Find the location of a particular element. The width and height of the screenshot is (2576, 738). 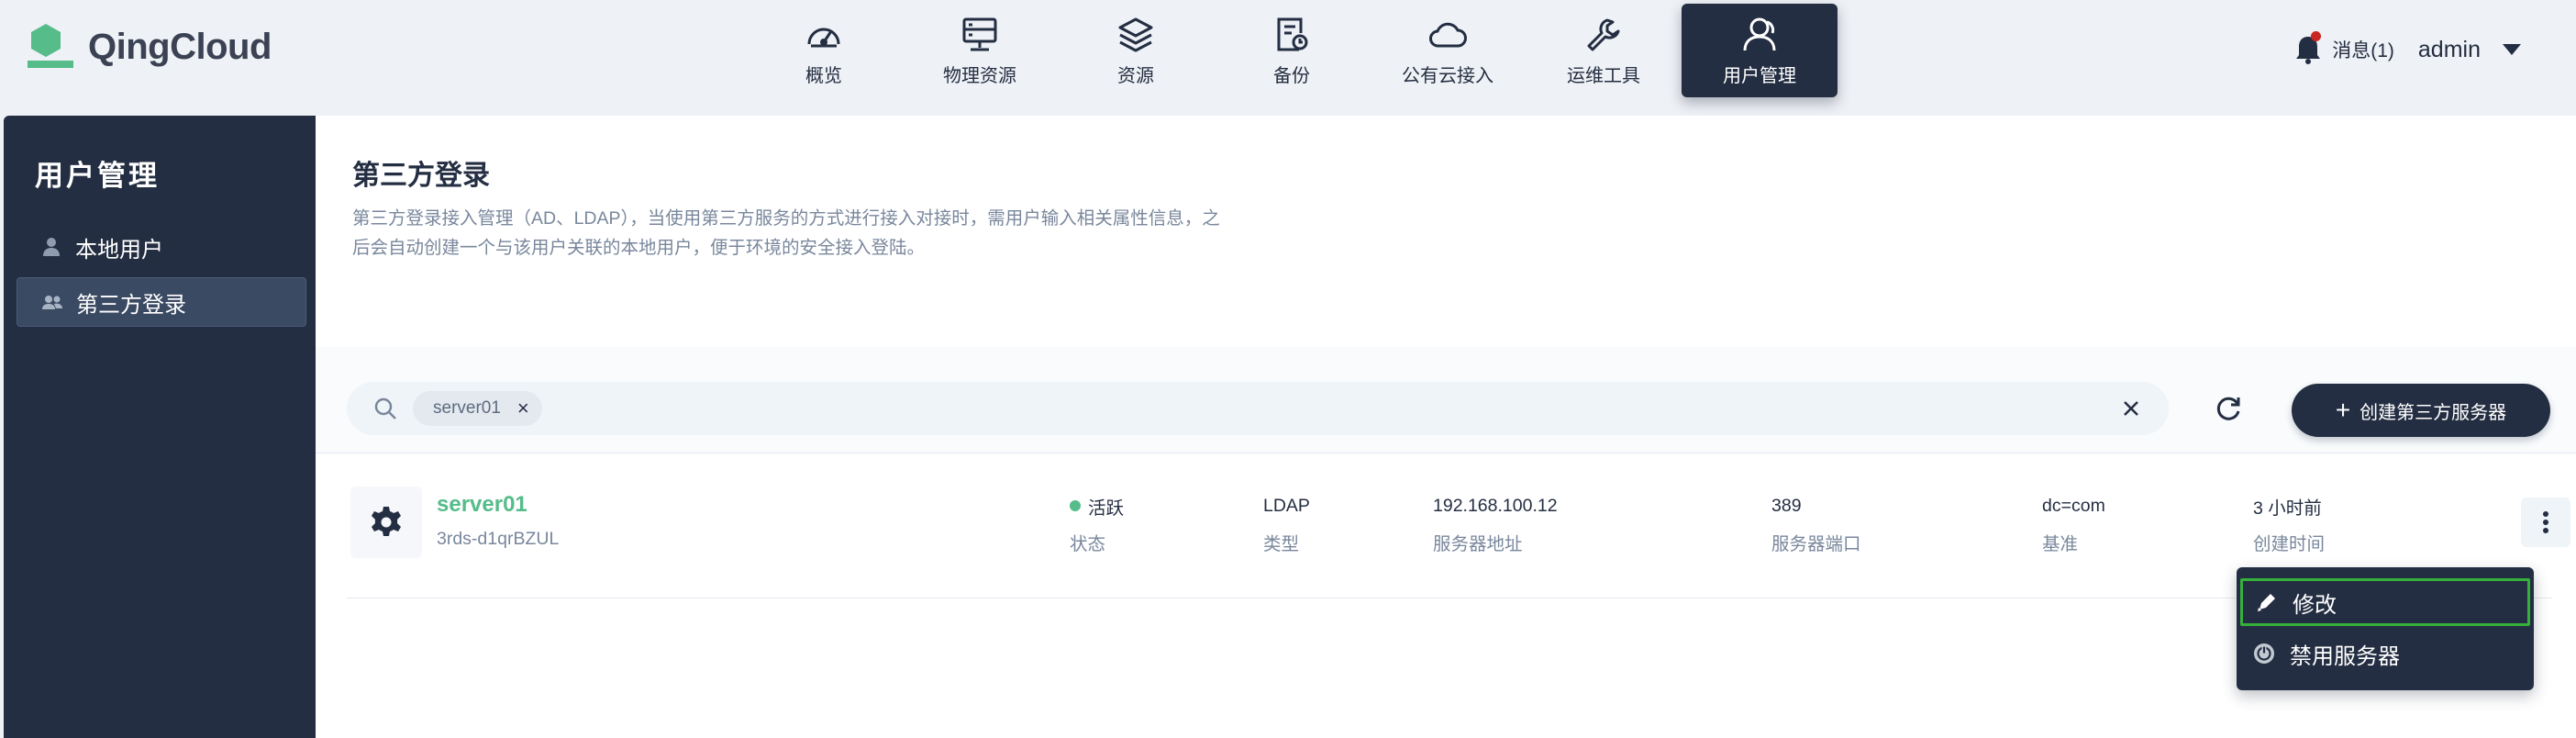

created-value: 3 小时前 is located at coordinates (2287, 508).